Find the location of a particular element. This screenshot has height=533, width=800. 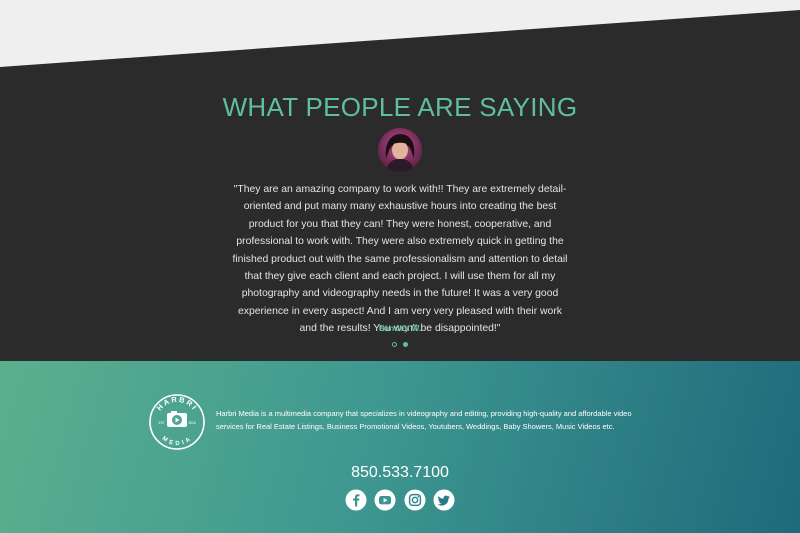

logo-top-text: HARBRI is located at coordinates (176, 404).